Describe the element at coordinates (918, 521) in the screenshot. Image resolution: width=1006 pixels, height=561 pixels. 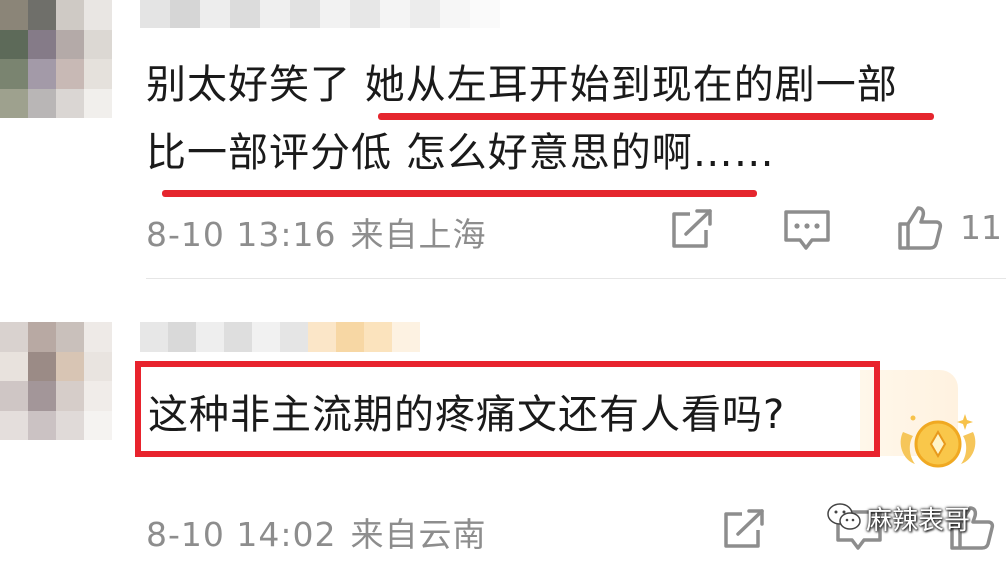
I see `watermark-text: 麻辣表哥` at that location.